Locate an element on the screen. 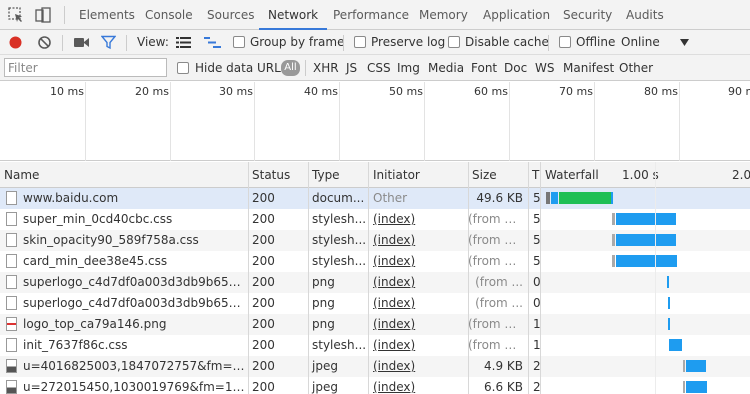 The image size is (750, 394). filter-all-button: All is located at coordinates (290, 68).